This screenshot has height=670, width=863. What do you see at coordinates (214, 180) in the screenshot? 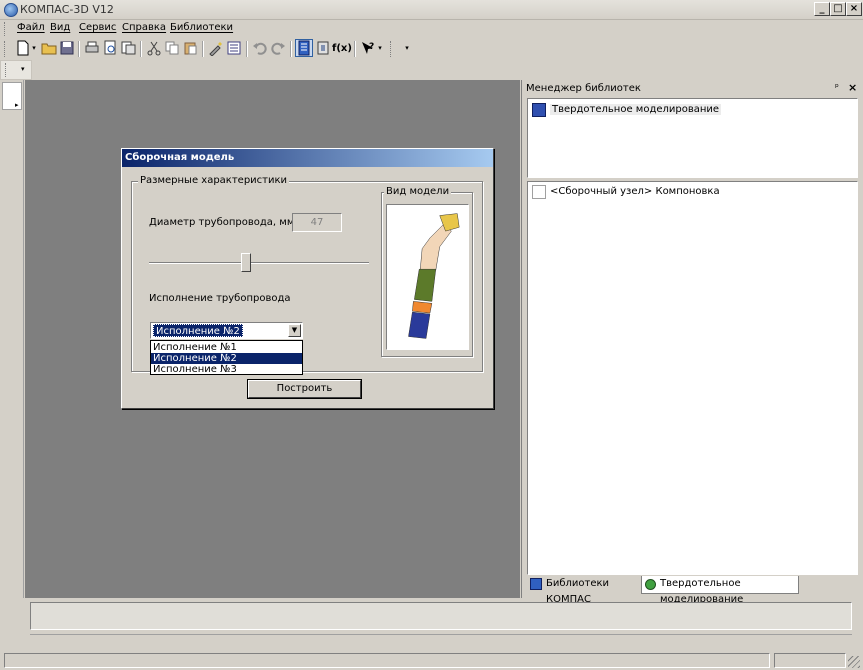
I see `dimensions-group-label: Размерные характеристики` at bounding box center [214, 180].